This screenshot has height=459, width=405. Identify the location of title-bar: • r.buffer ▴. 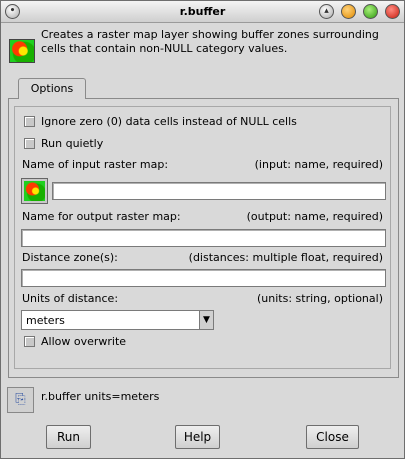
(202, 12).